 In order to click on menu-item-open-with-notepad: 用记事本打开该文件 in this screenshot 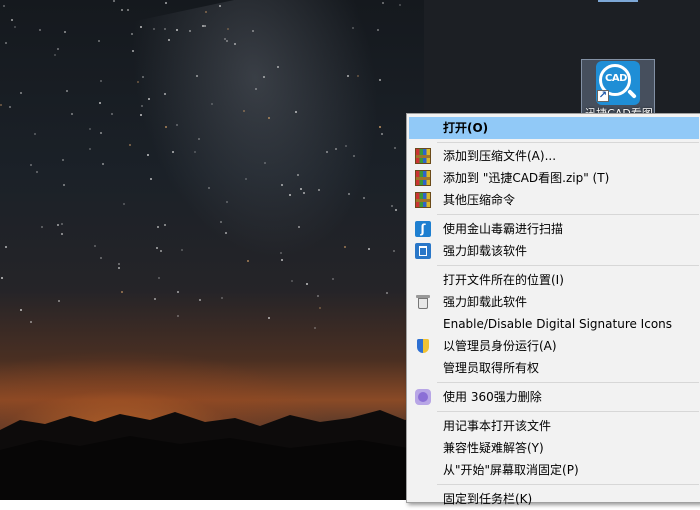, I will do `click(554, 426)`.